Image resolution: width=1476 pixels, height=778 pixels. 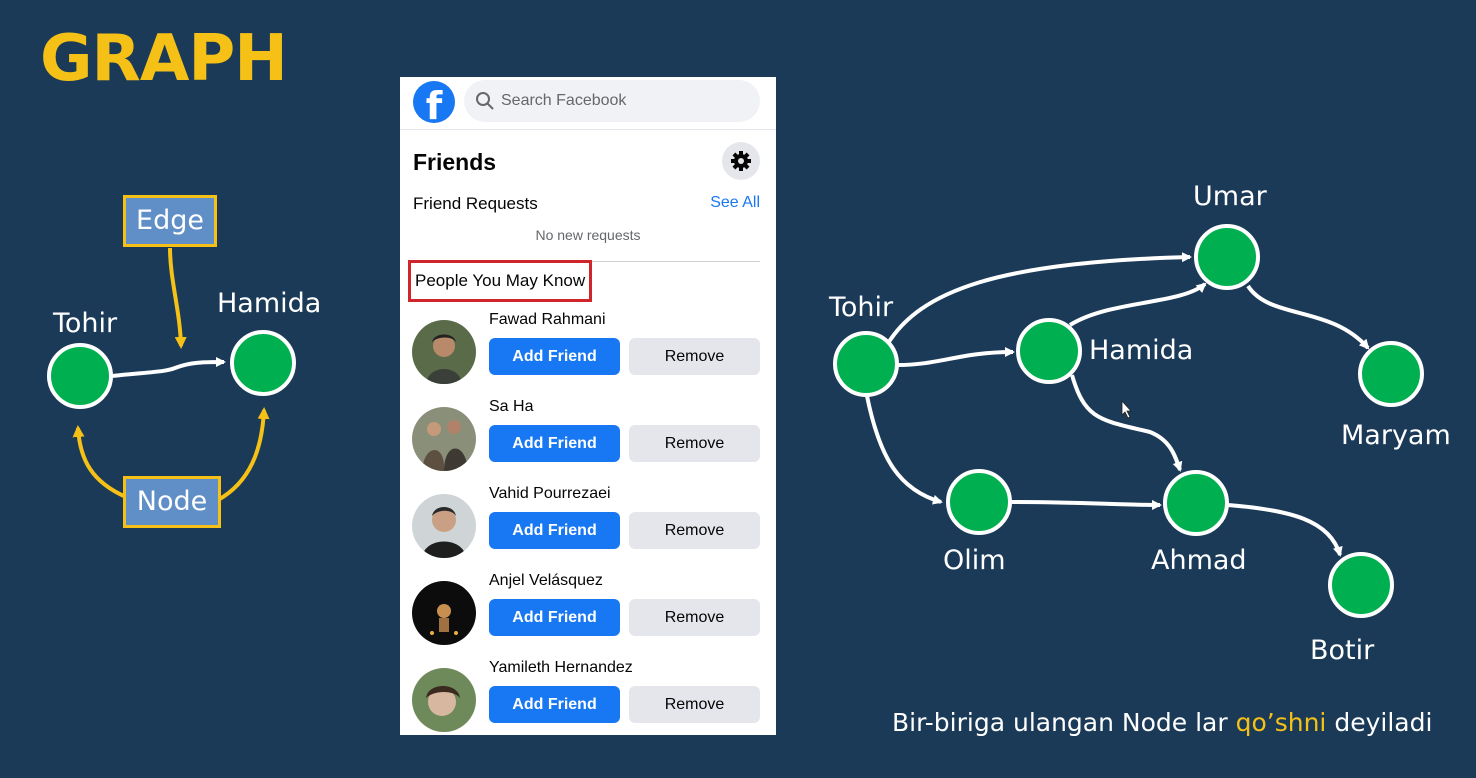 I want to click on search-placeholder: Search Facebook, so click(x=564, y=100).